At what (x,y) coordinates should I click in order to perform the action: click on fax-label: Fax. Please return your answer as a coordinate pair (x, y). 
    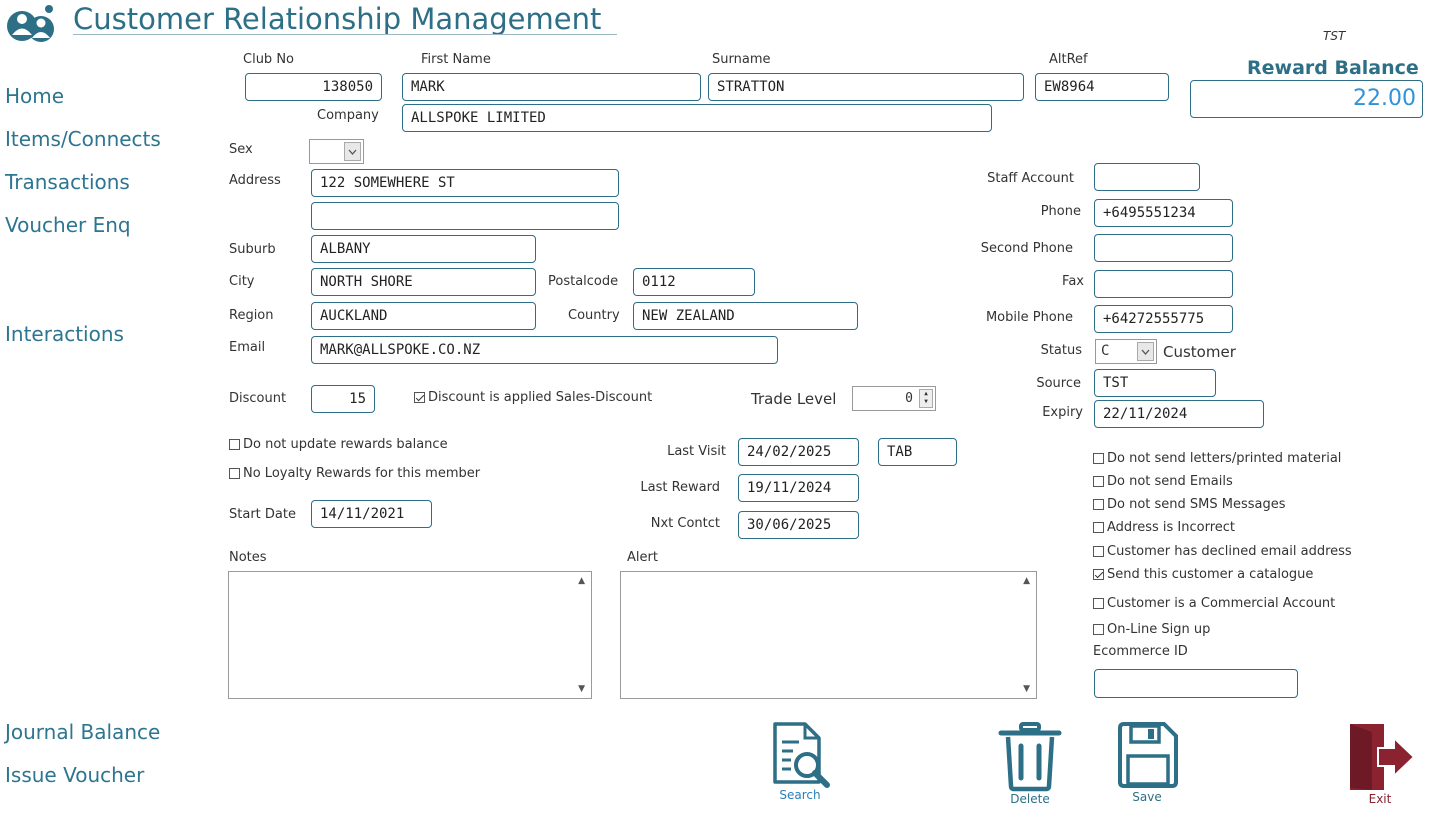
    Looking at the image, I should click on (1073, 281).